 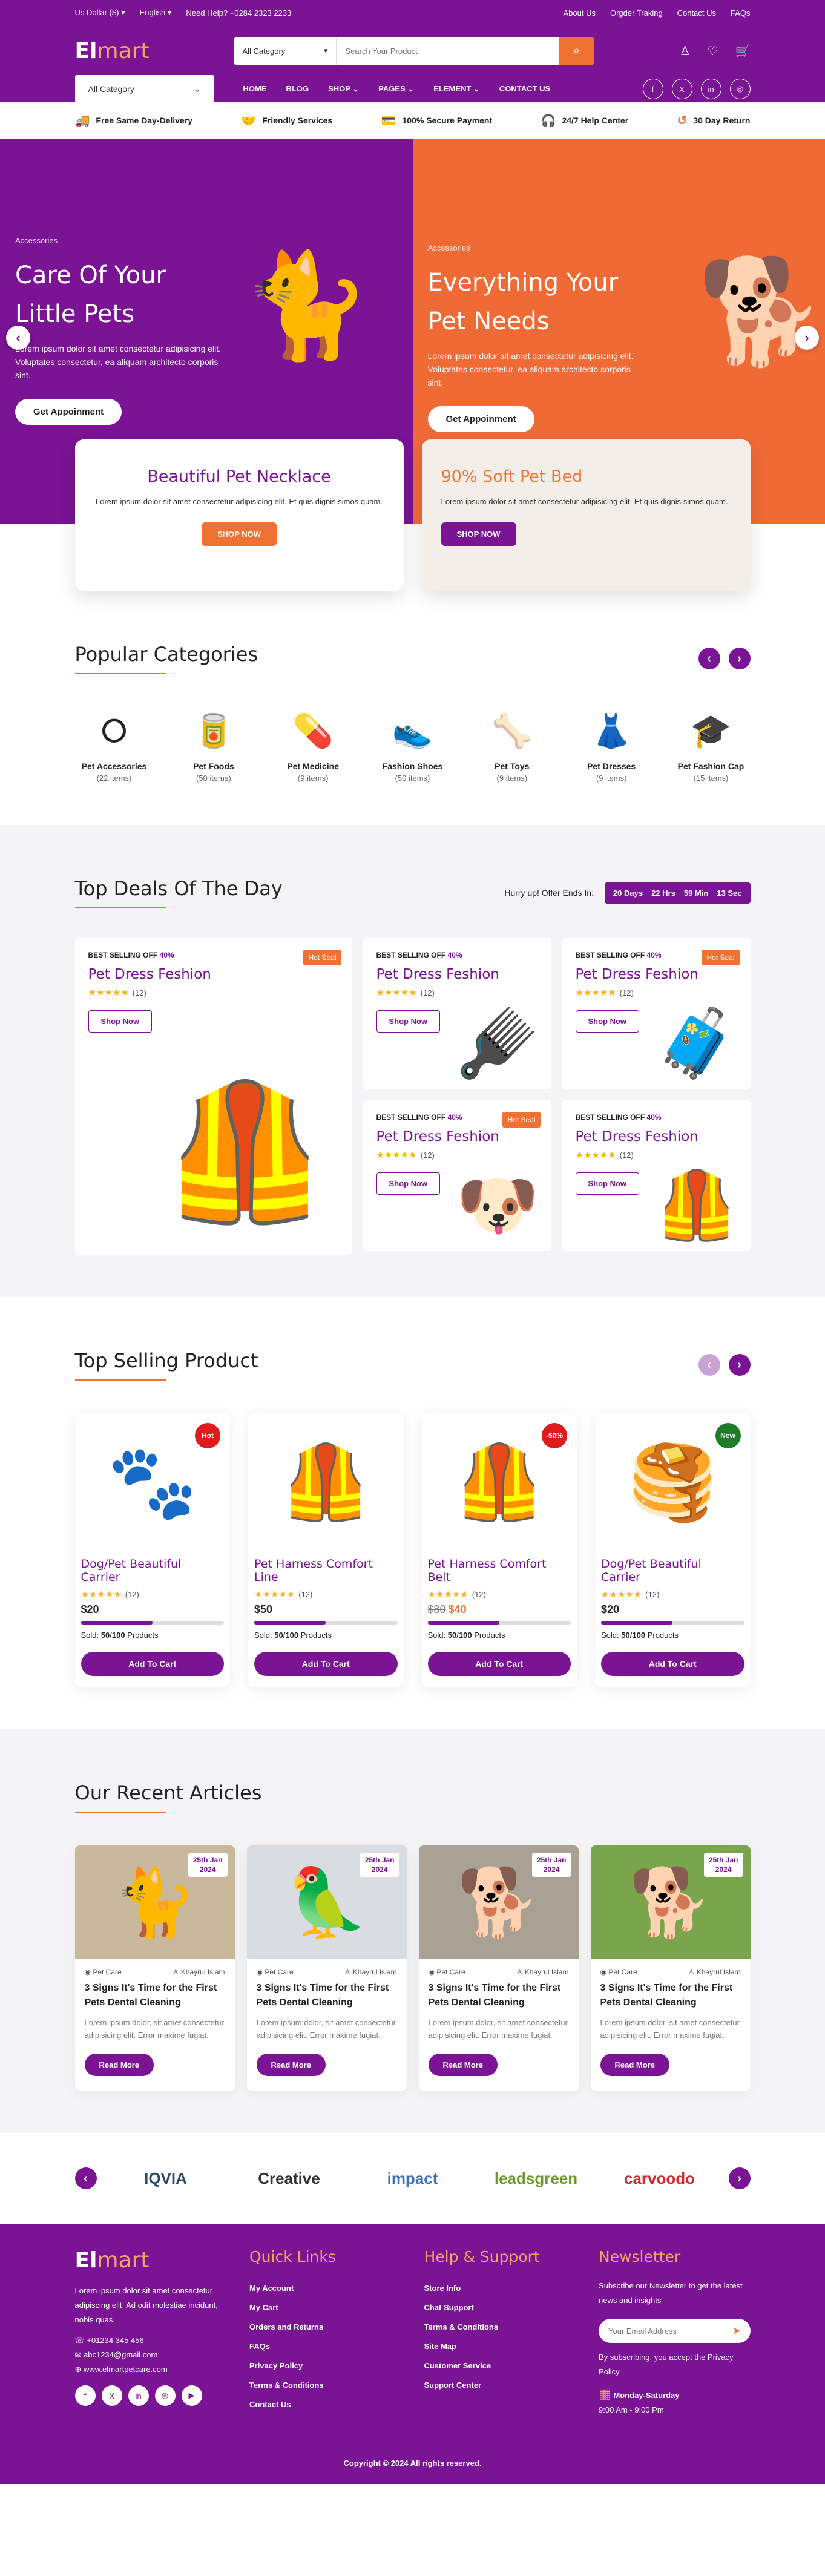 What do you see at coordinates (713, 51) in the screenshot?
I see `heart-icon: ♡` at bounding box center [713, 51].